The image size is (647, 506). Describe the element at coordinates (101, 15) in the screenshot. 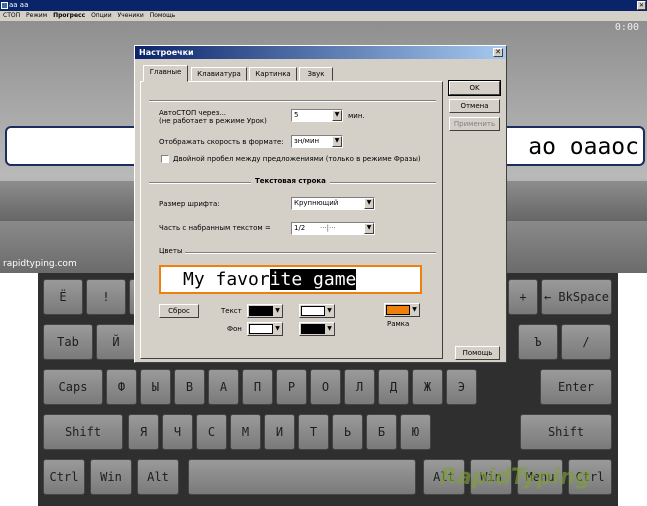

I see `menu-options: Опции` at that location.